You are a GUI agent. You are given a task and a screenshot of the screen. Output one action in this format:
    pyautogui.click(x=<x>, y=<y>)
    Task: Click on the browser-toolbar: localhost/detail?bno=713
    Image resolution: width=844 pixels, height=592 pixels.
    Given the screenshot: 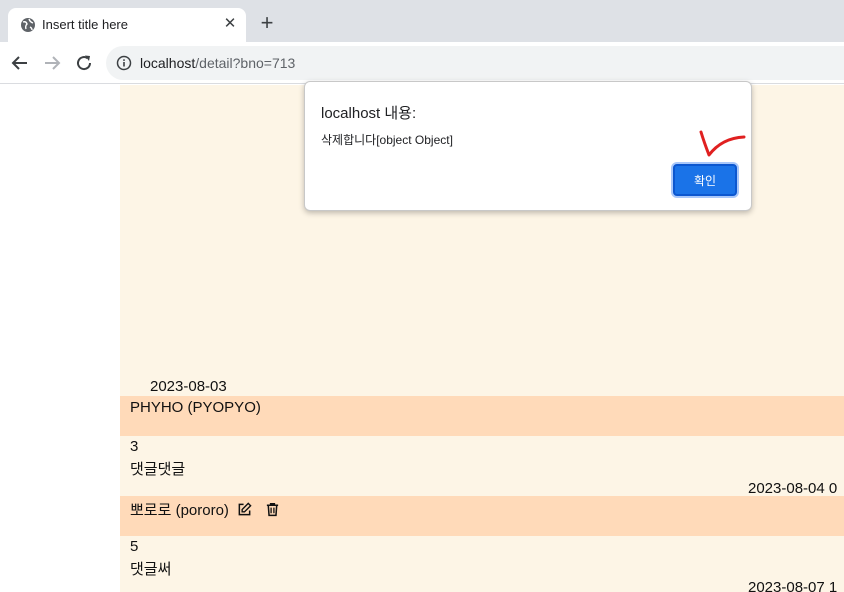 What is the action you would take?
    pyautogui.click(x=422, y=63)
    